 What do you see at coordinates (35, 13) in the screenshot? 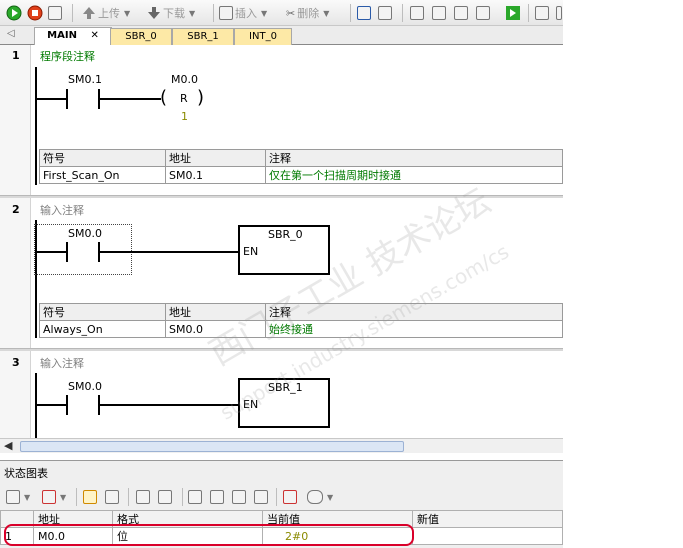
I see `stop-icon` at bounding box center [35, 13].